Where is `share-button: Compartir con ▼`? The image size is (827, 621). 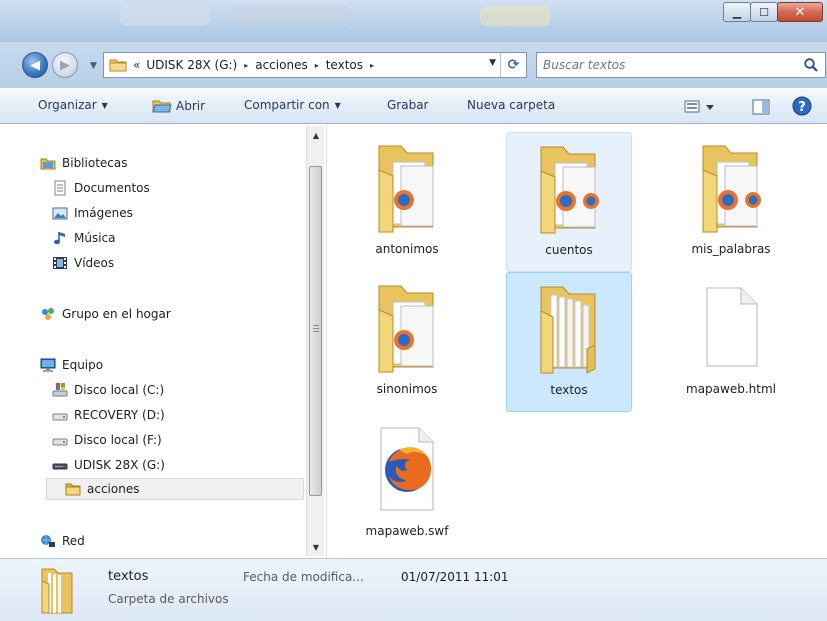 share-button: Compartir con ▼ is located at coordinates (292, 105).